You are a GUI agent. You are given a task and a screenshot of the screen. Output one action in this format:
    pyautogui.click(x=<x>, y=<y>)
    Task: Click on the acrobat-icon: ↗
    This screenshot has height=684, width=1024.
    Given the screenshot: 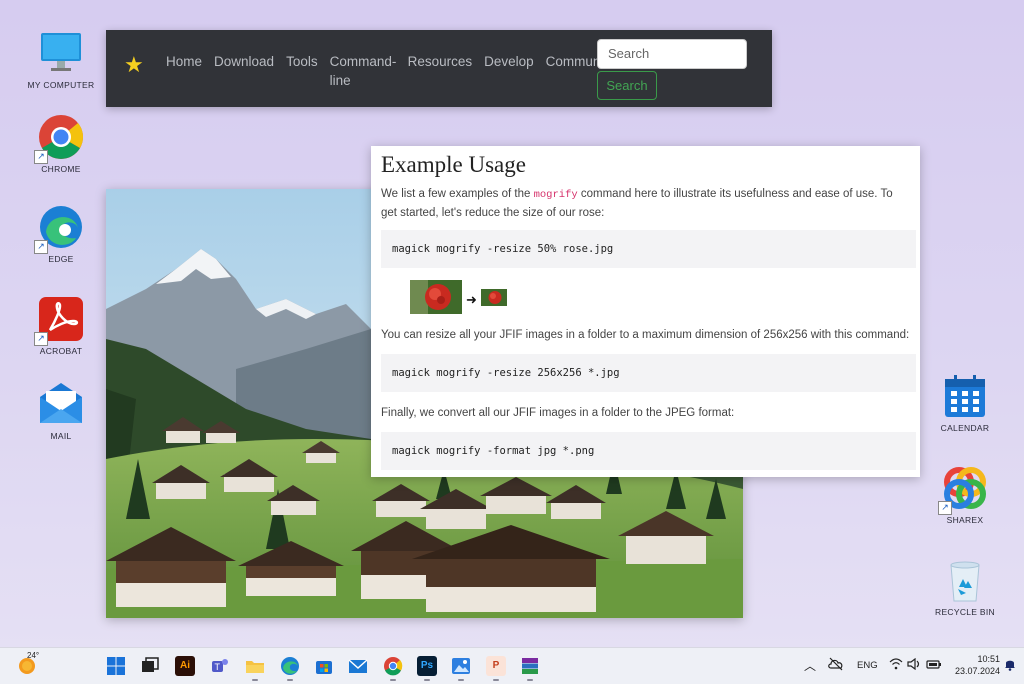 What is the action you would take?
    pyautogui.click(x=59, y=321)
    